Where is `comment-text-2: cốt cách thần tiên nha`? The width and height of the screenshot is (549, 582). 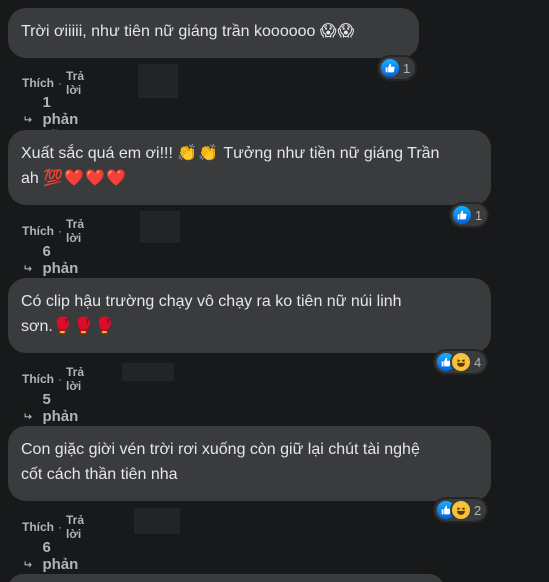
comment-text-2: cốt cách thần tiên nha is located at coordinates (99, 474).